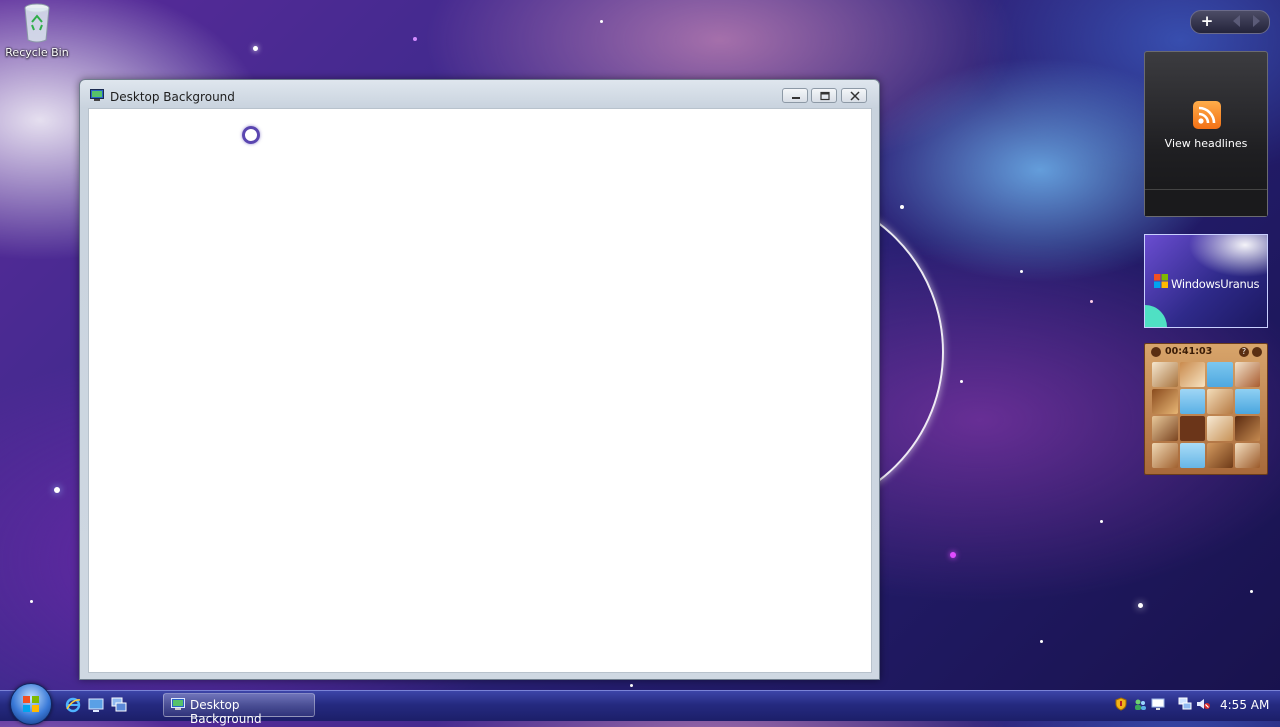 This screenshot has width=1280, height=727. I want to click on close-icon, so click(855, 96).